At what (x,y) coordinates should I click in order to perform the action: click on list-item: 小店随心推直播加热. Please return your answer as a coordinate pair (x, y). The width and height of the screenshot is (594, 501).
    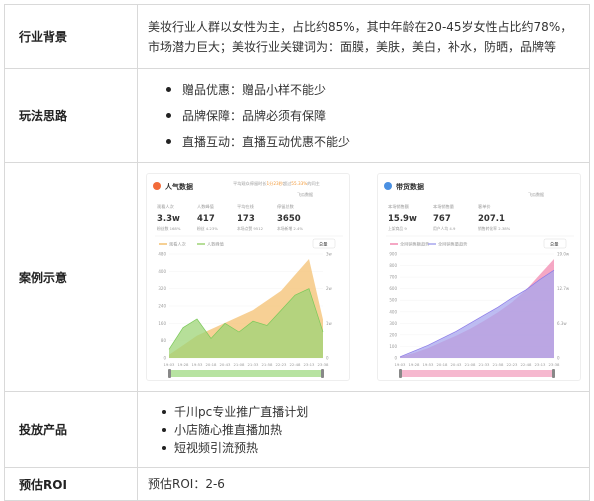
    Looking at the image, I should click on (363, 430).